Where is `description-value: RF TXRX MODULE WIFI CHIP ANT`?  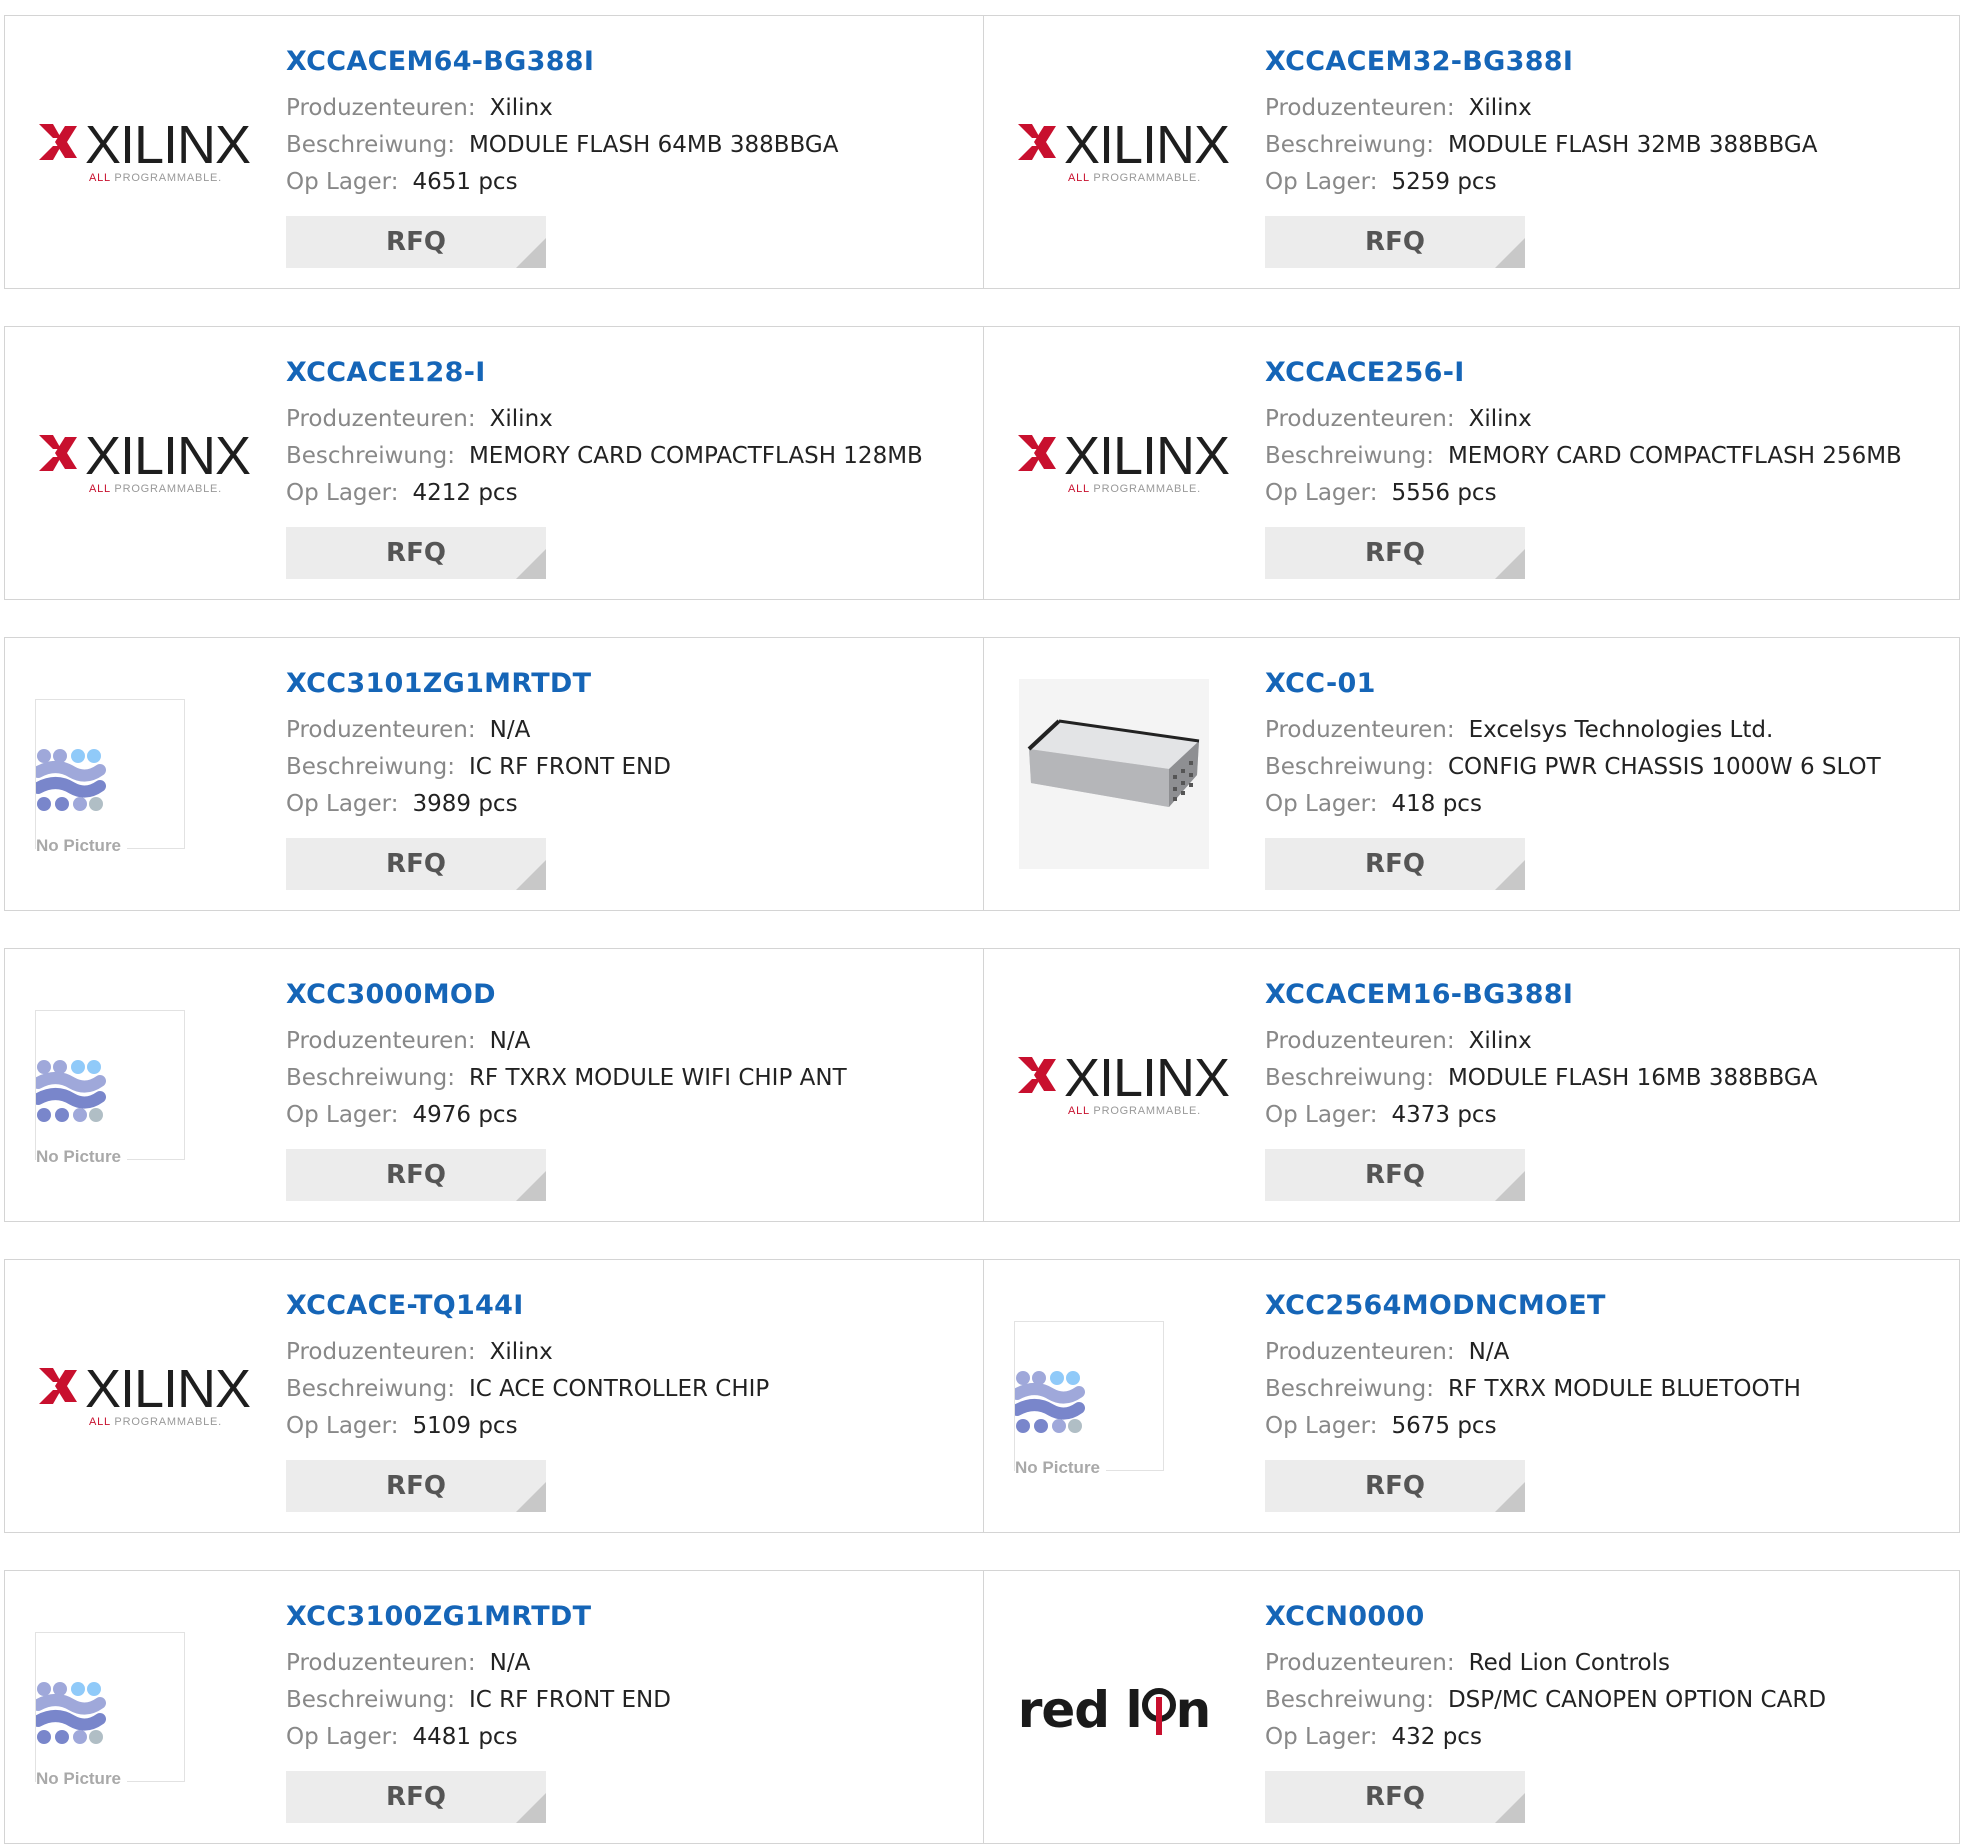 description-value: RF TXRX MODULE WIFI CHIP ANT is located at coordinates (657, 1078).